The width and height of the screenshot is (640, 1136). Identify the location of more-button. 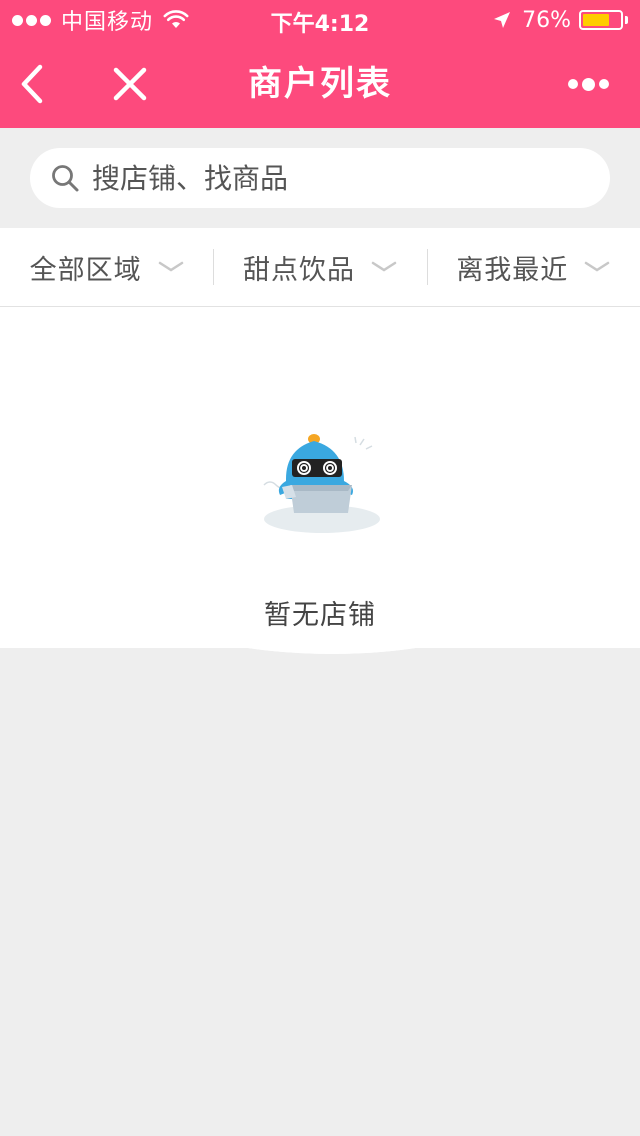
(592, 84).